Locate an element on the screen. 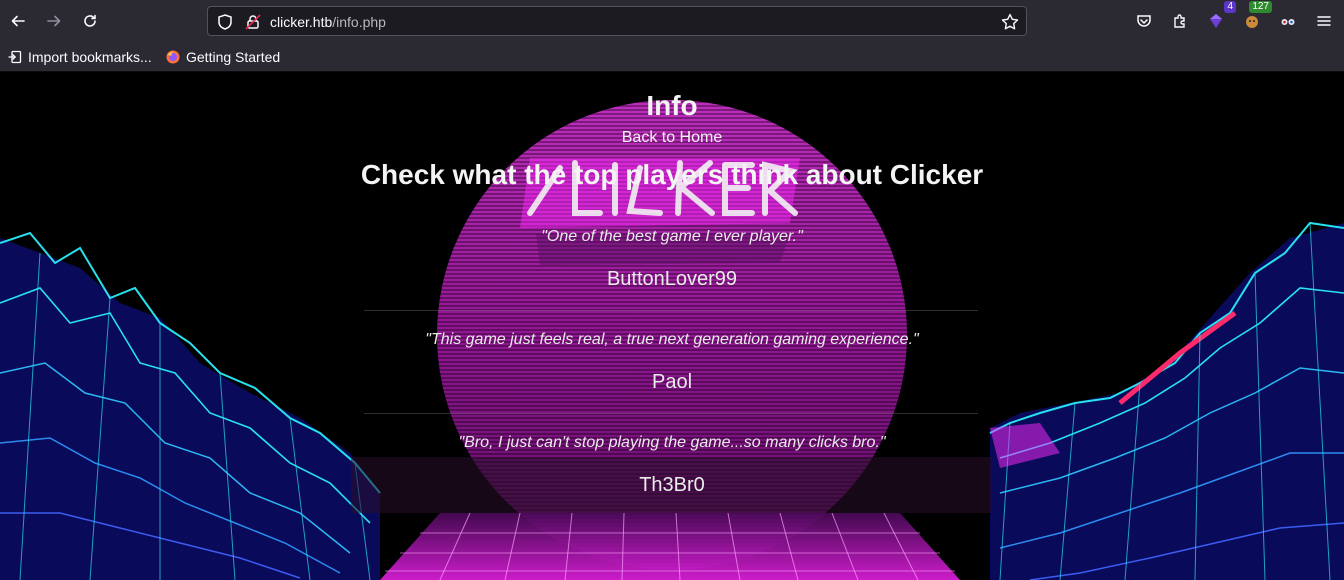 The width and height of the screenshot is (1344, 580). url-host: clicker.htb is located at coordinates (301, 22).